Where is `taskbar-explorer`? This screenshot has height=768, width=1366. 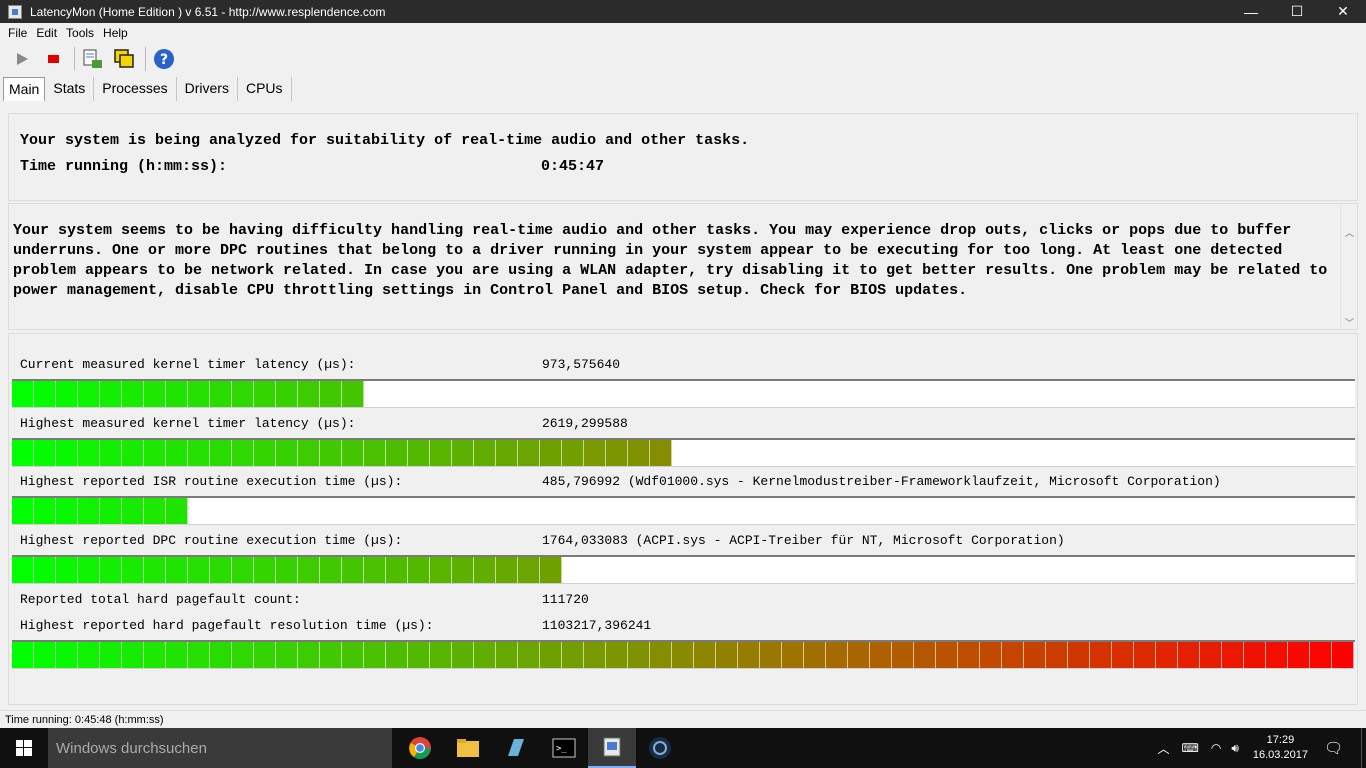 taskbar-explorer is located at coordinates (468, 748).